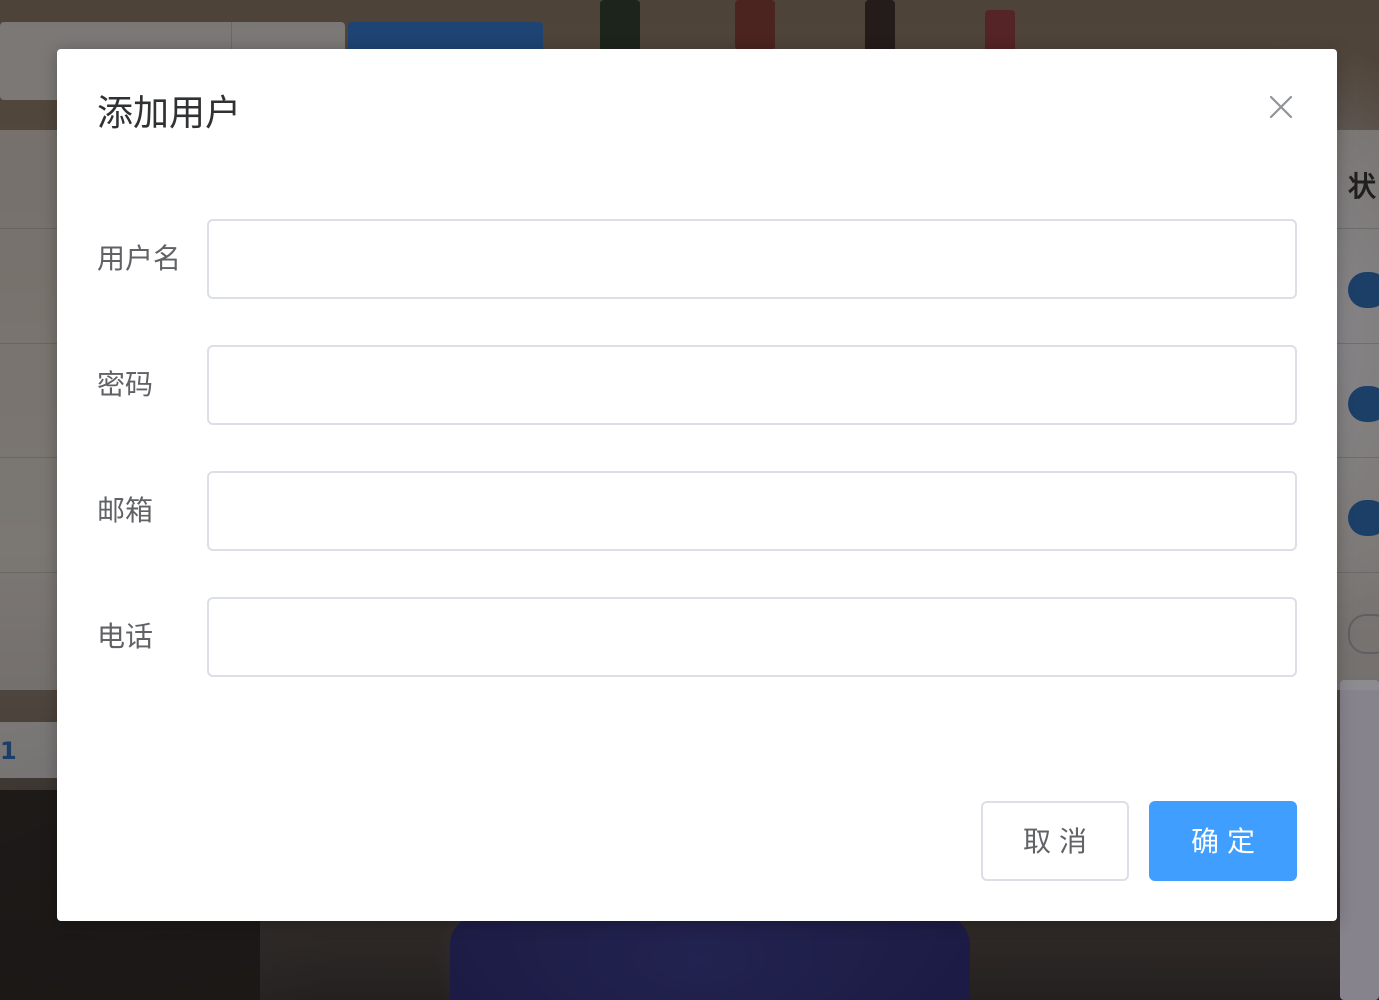 The height and width of the screenshot is (1000, 1379). What do you see at coordinates (139, 258) in the screenshot?
I see `username-label: 用户名` at bounding box center [139, 258].